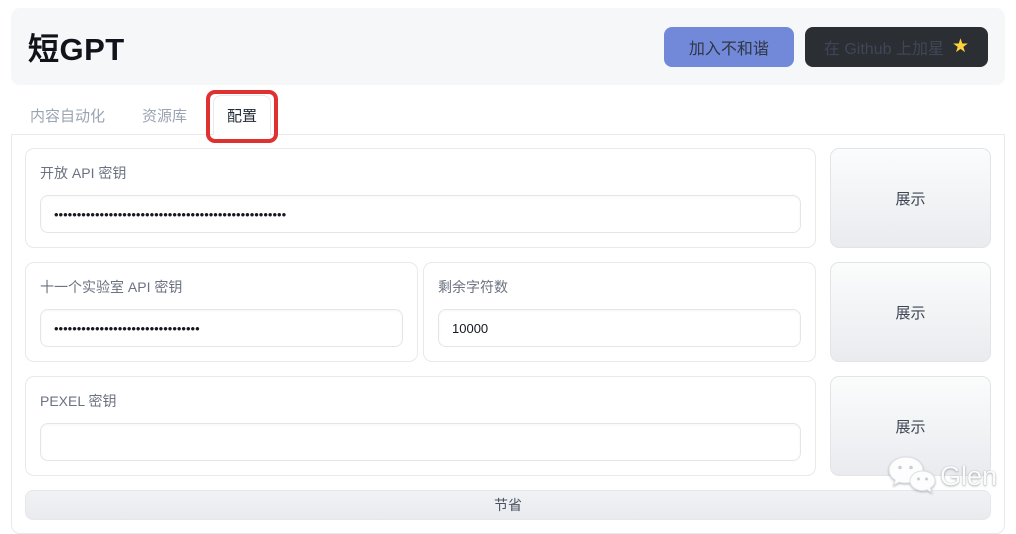 The width and height of the screenshot is (1016, 534). I want to click on elevenlabs-row-main: 十一个实验室 API 密钥 剩余字符数, so click(420, 312).